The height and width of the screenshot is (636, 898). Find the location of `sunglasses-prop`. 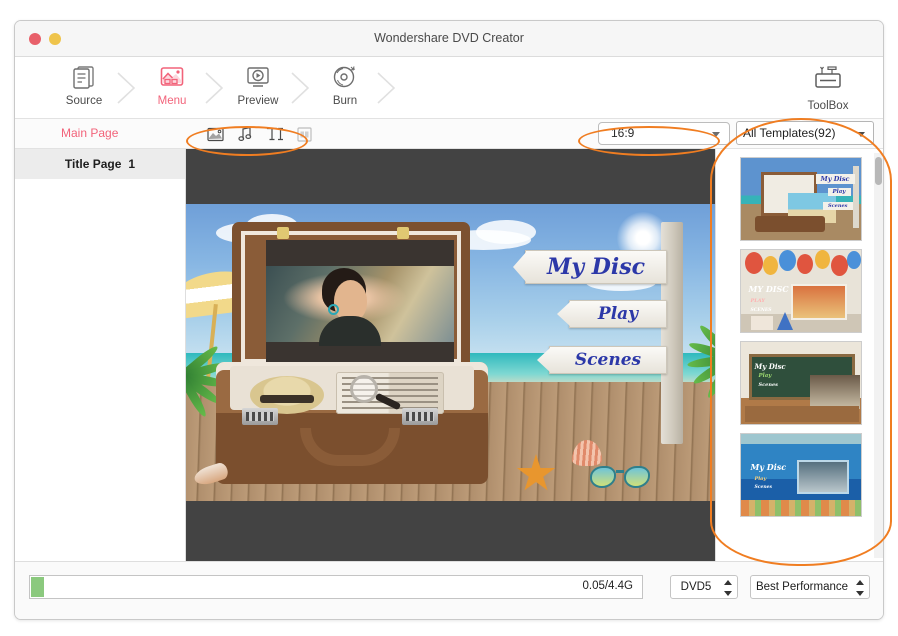

sunglasses-prop is located at coordinates (620, 478).